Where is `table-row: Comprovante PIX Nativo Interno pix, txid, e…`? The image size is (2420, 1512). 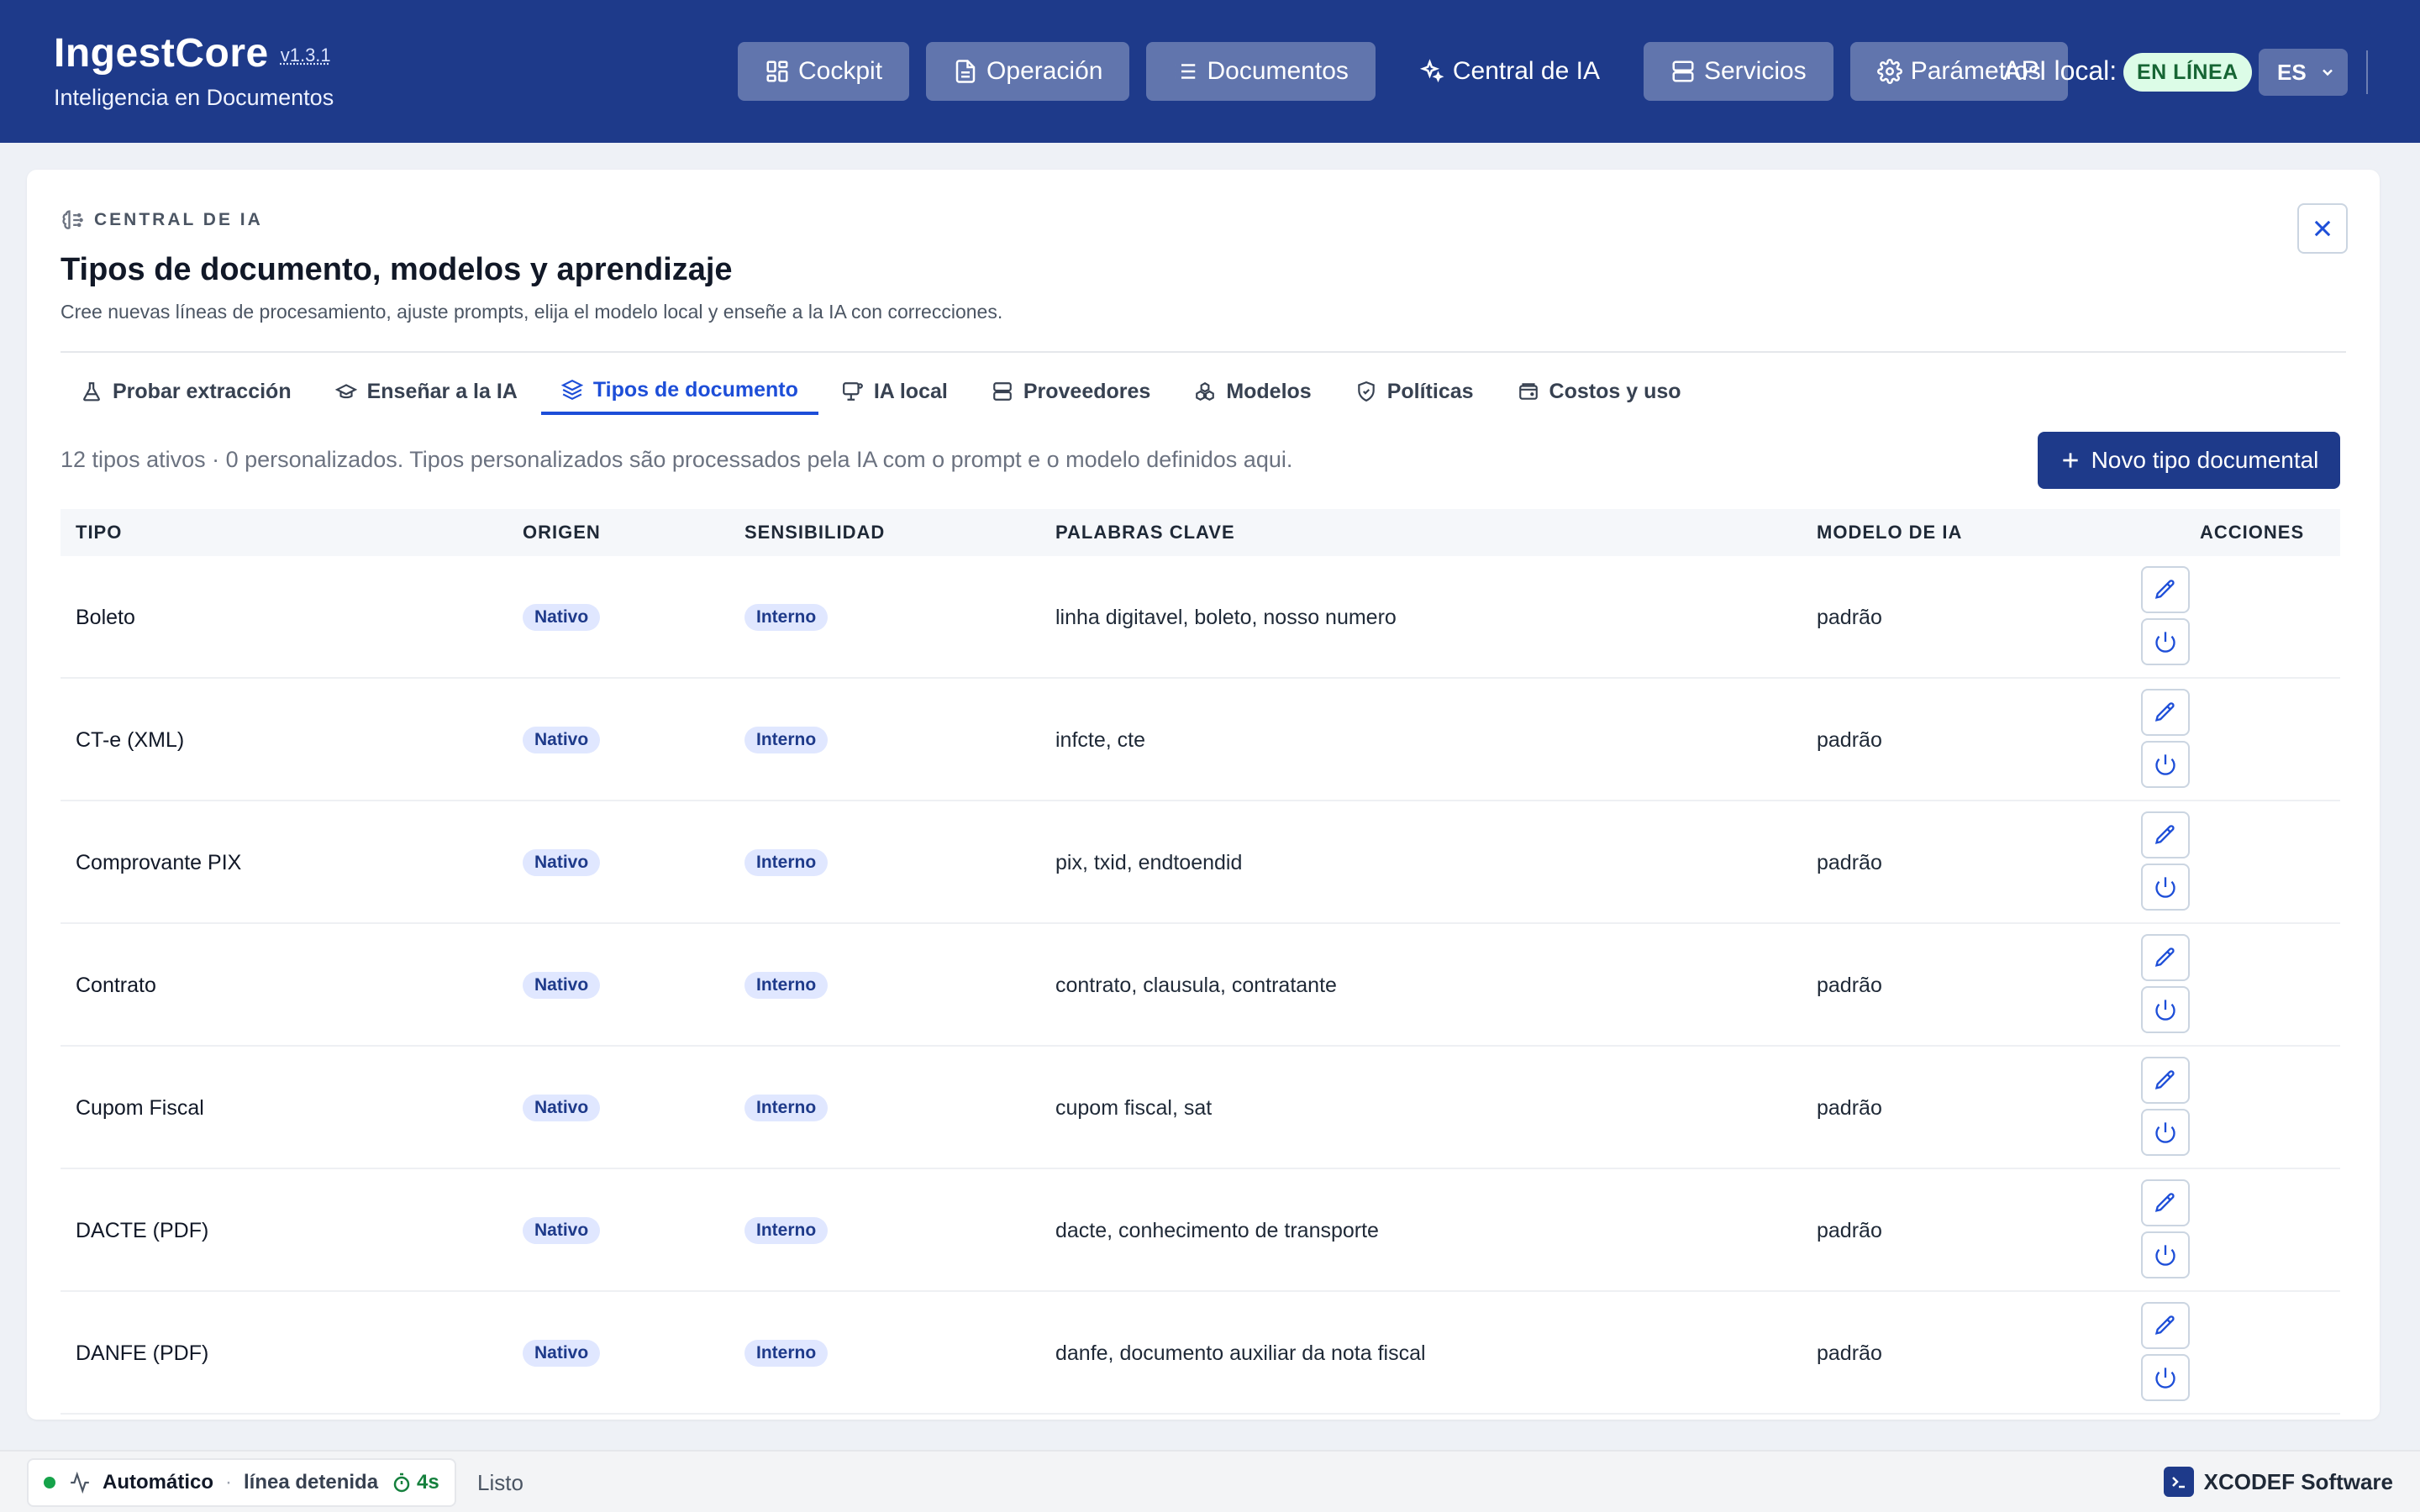
table-row: Comprovante PIX Nativo Interno pix, txid, e… is located at coordinates (1200, 862).